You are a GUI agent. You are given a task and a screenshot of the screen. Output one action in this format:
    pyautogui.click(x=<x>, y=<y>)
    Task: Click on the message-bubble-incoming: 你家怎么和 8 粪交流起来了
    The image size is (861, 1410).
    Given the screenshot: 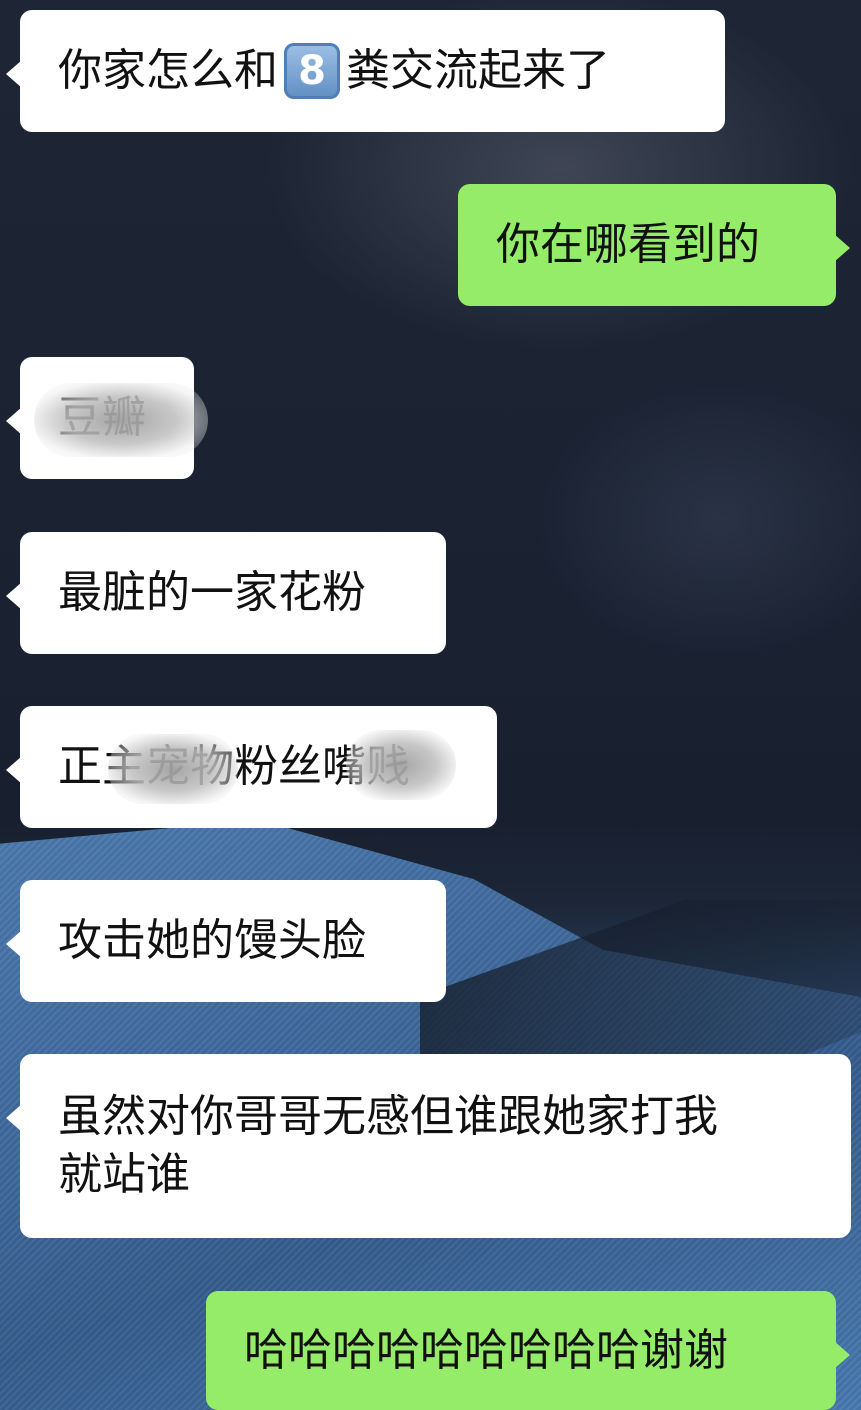 What is the action you would take?
    pyautogui.click(x=365, y=71)
    